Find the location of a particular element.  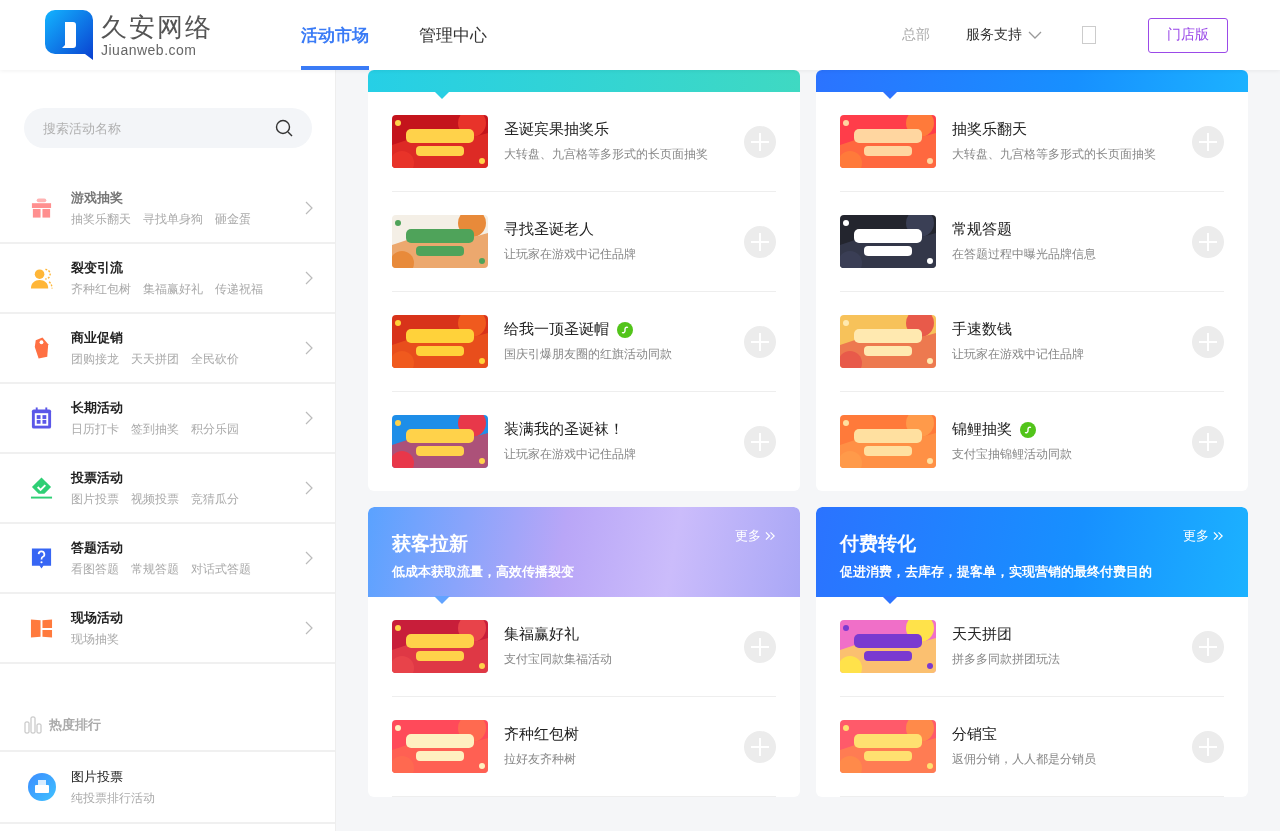

activity-title: 寻找圣诞老人 is located at coordinates (549, 229).